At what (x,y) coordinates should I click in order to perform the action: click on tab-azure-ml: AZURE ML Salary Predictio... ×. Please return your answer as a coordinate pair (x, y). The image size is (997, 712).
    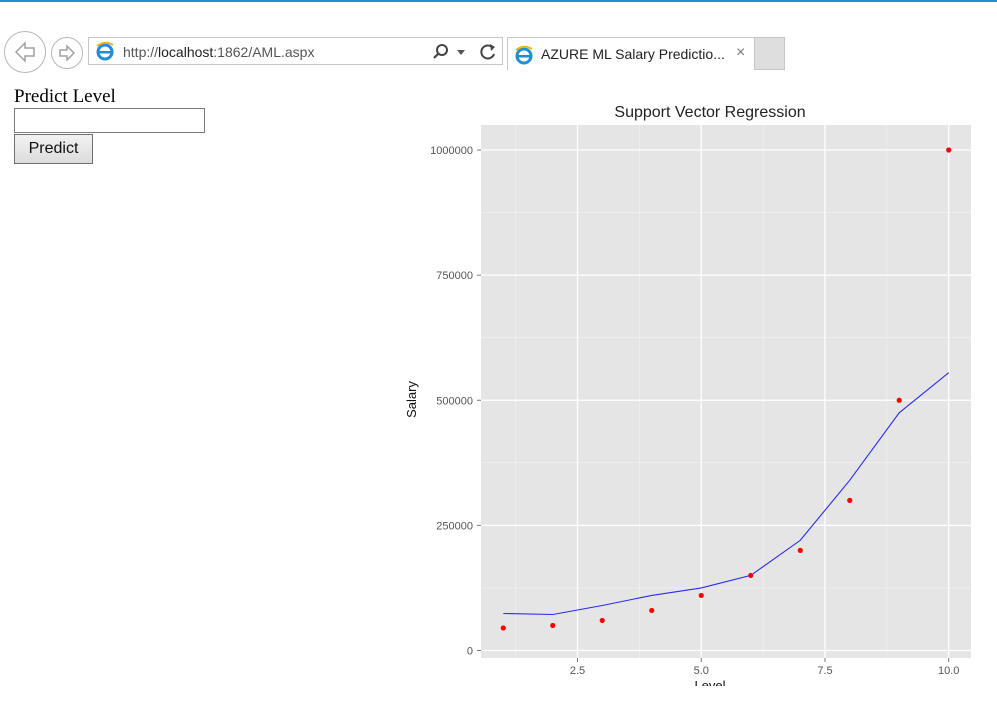
    Looking at the image, I should click on (631, 53).